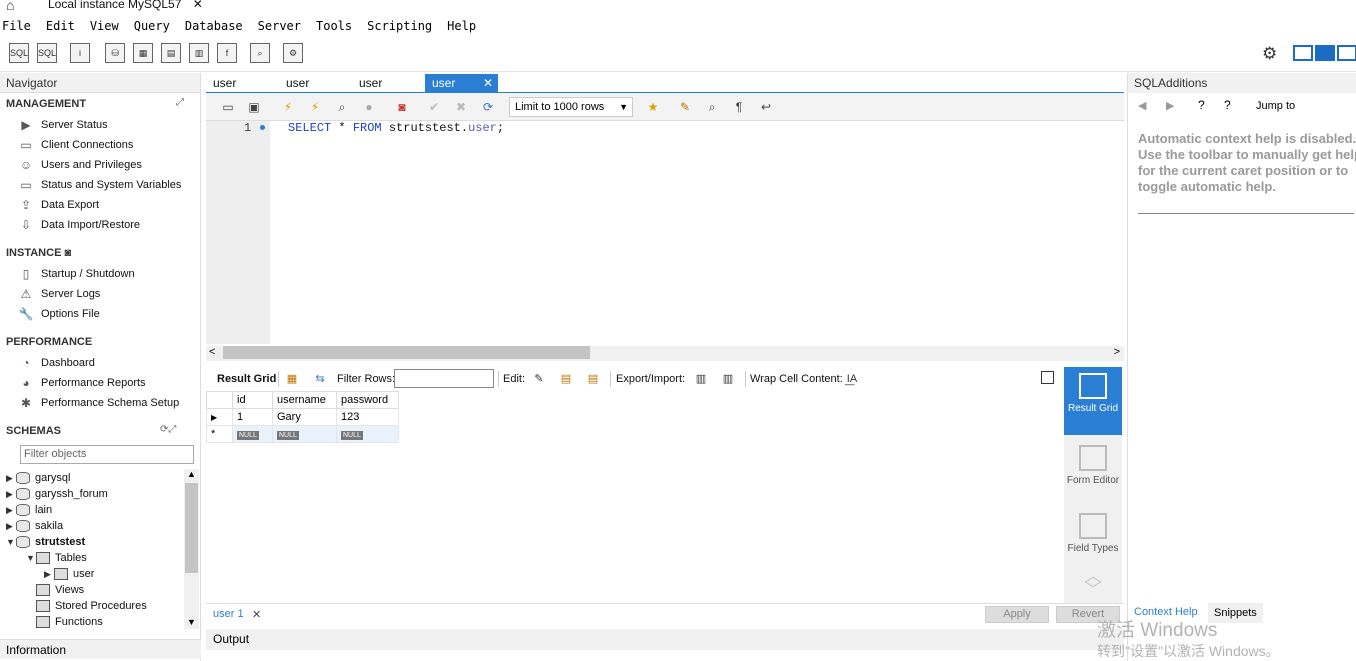 The height and width of the screenshot is (661, 1356). I want to click on wrap-lines-icon: ↩, so click(766, 107).